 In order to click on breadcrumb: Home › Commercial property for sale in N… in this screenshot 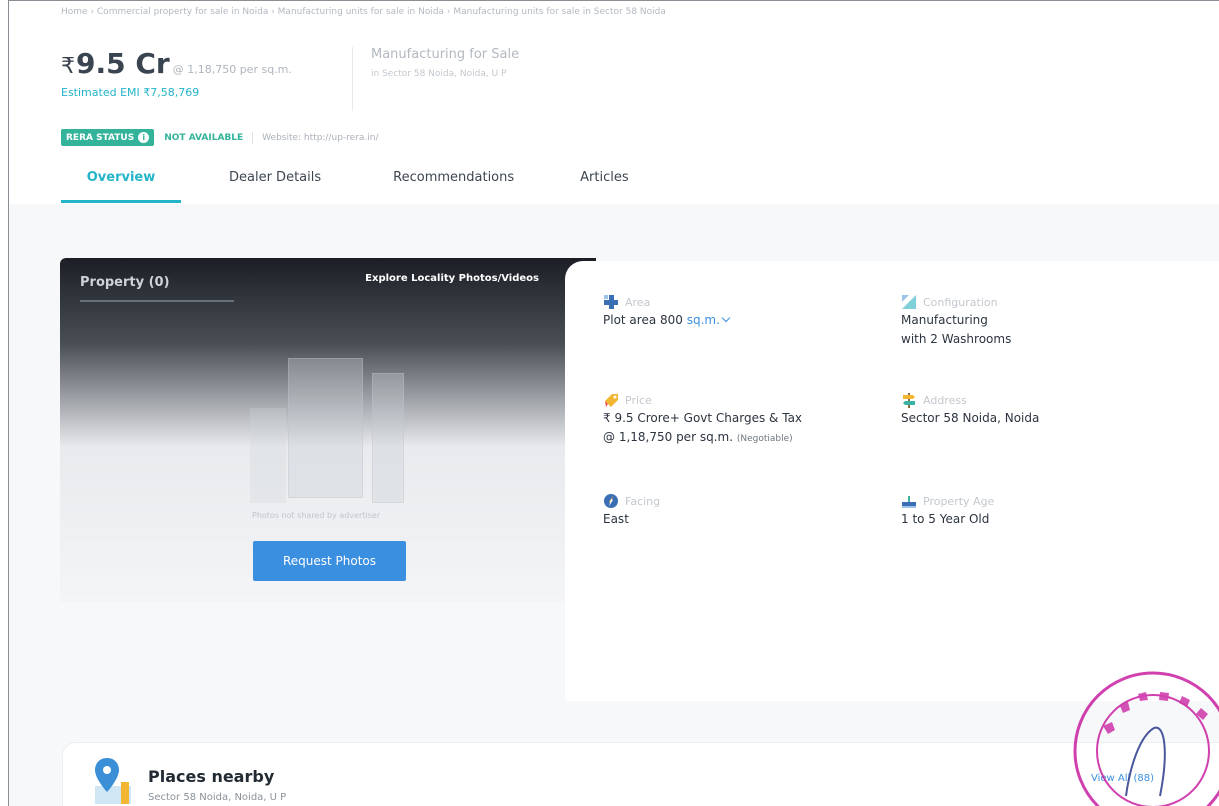, I will do `click(611, 12)`.